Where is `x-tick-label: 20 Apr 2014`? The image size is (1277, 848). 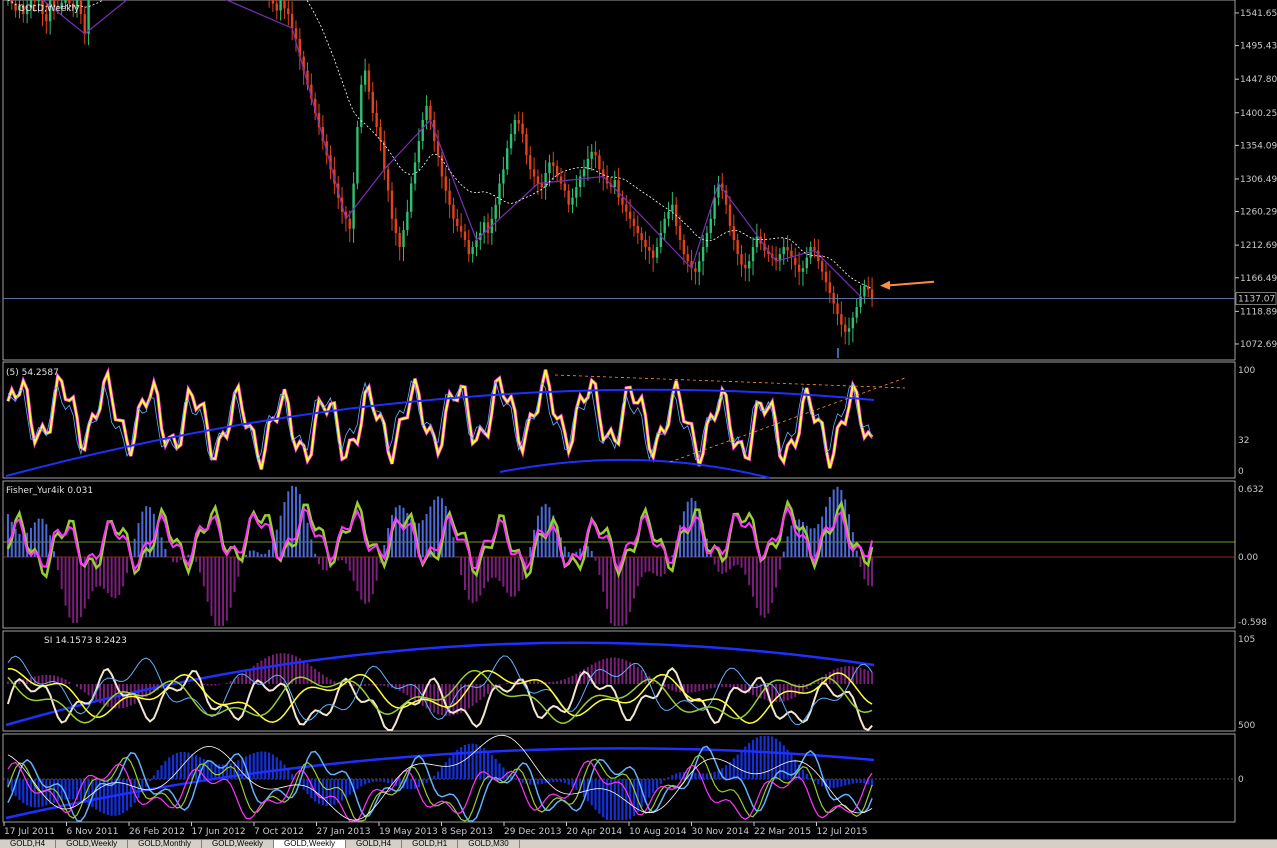
x-tick-label: 20 Apr 2014 is located at coordinates (595, 832).